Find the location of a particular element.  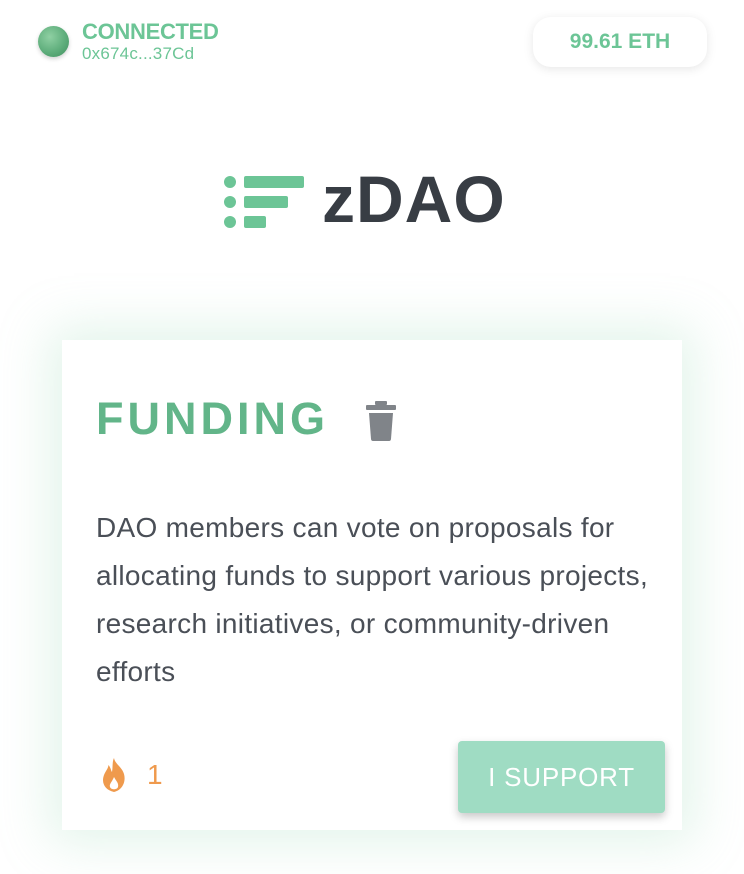

support-count: 1 is located at coordinates (155, 774).